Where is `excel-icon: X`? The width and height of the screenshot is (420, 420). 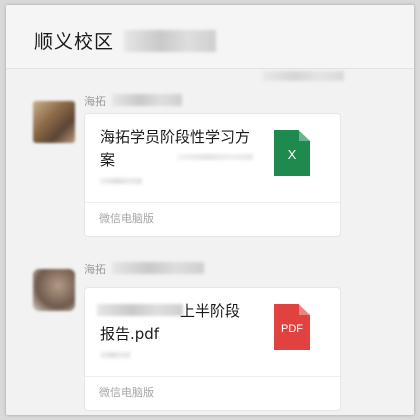 excel-icon: X is located at coordinates (292, 153).